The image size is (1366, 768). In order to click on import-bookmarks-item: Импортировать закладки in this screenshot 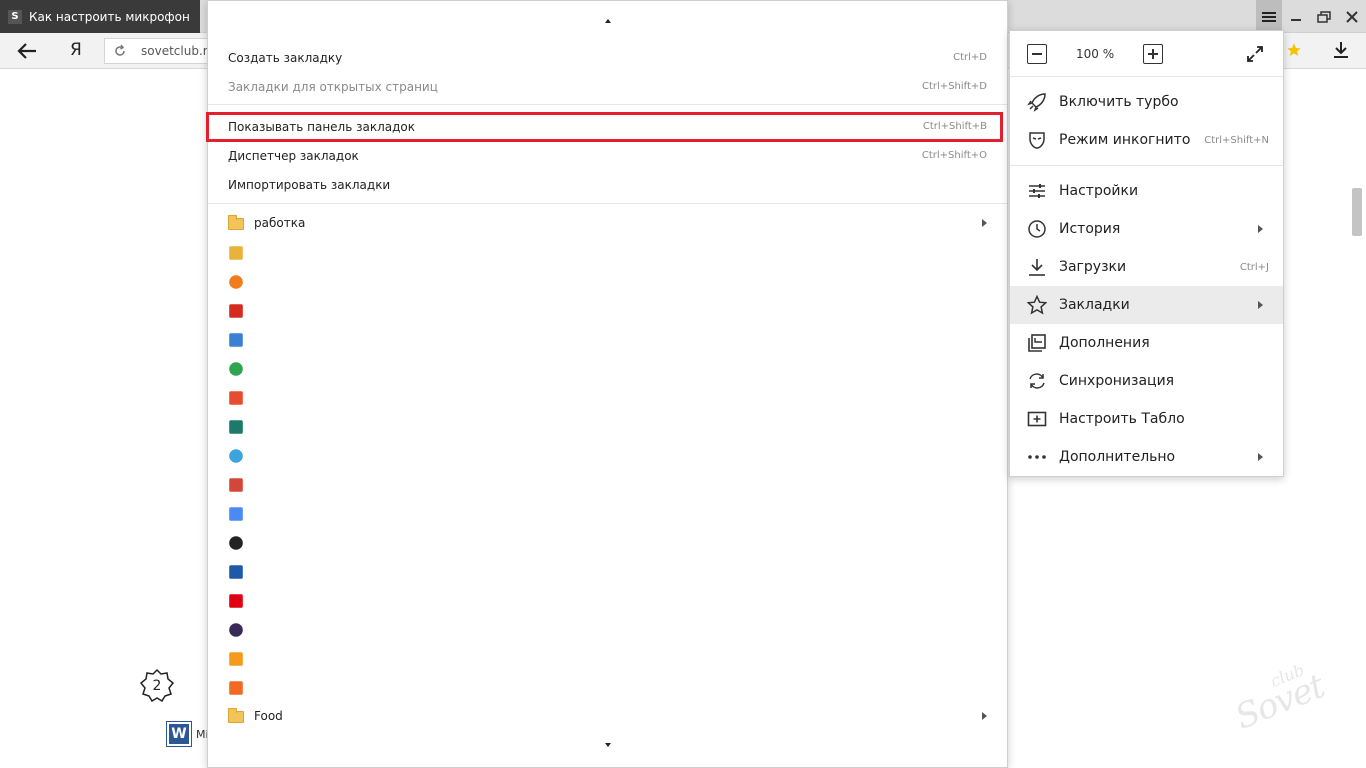, I will do `click(607, 184)`.